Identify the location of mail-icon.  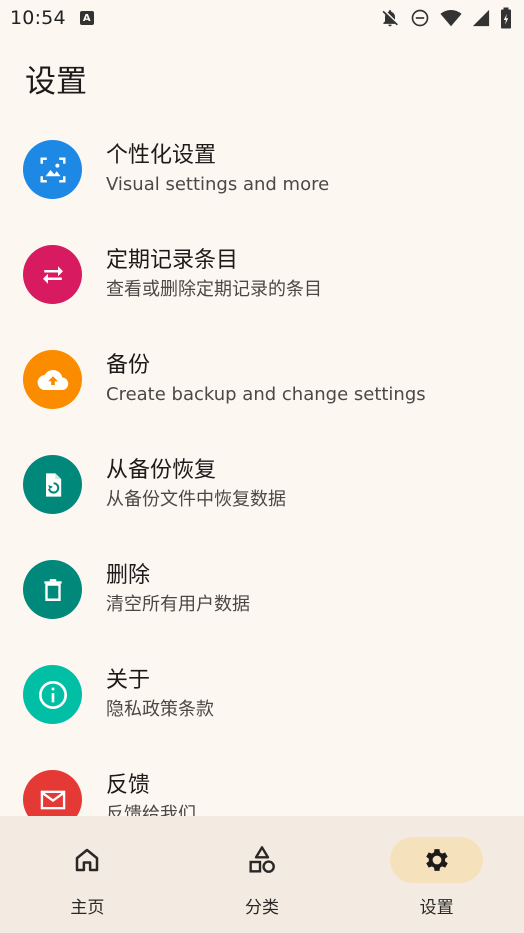
(52, 793).